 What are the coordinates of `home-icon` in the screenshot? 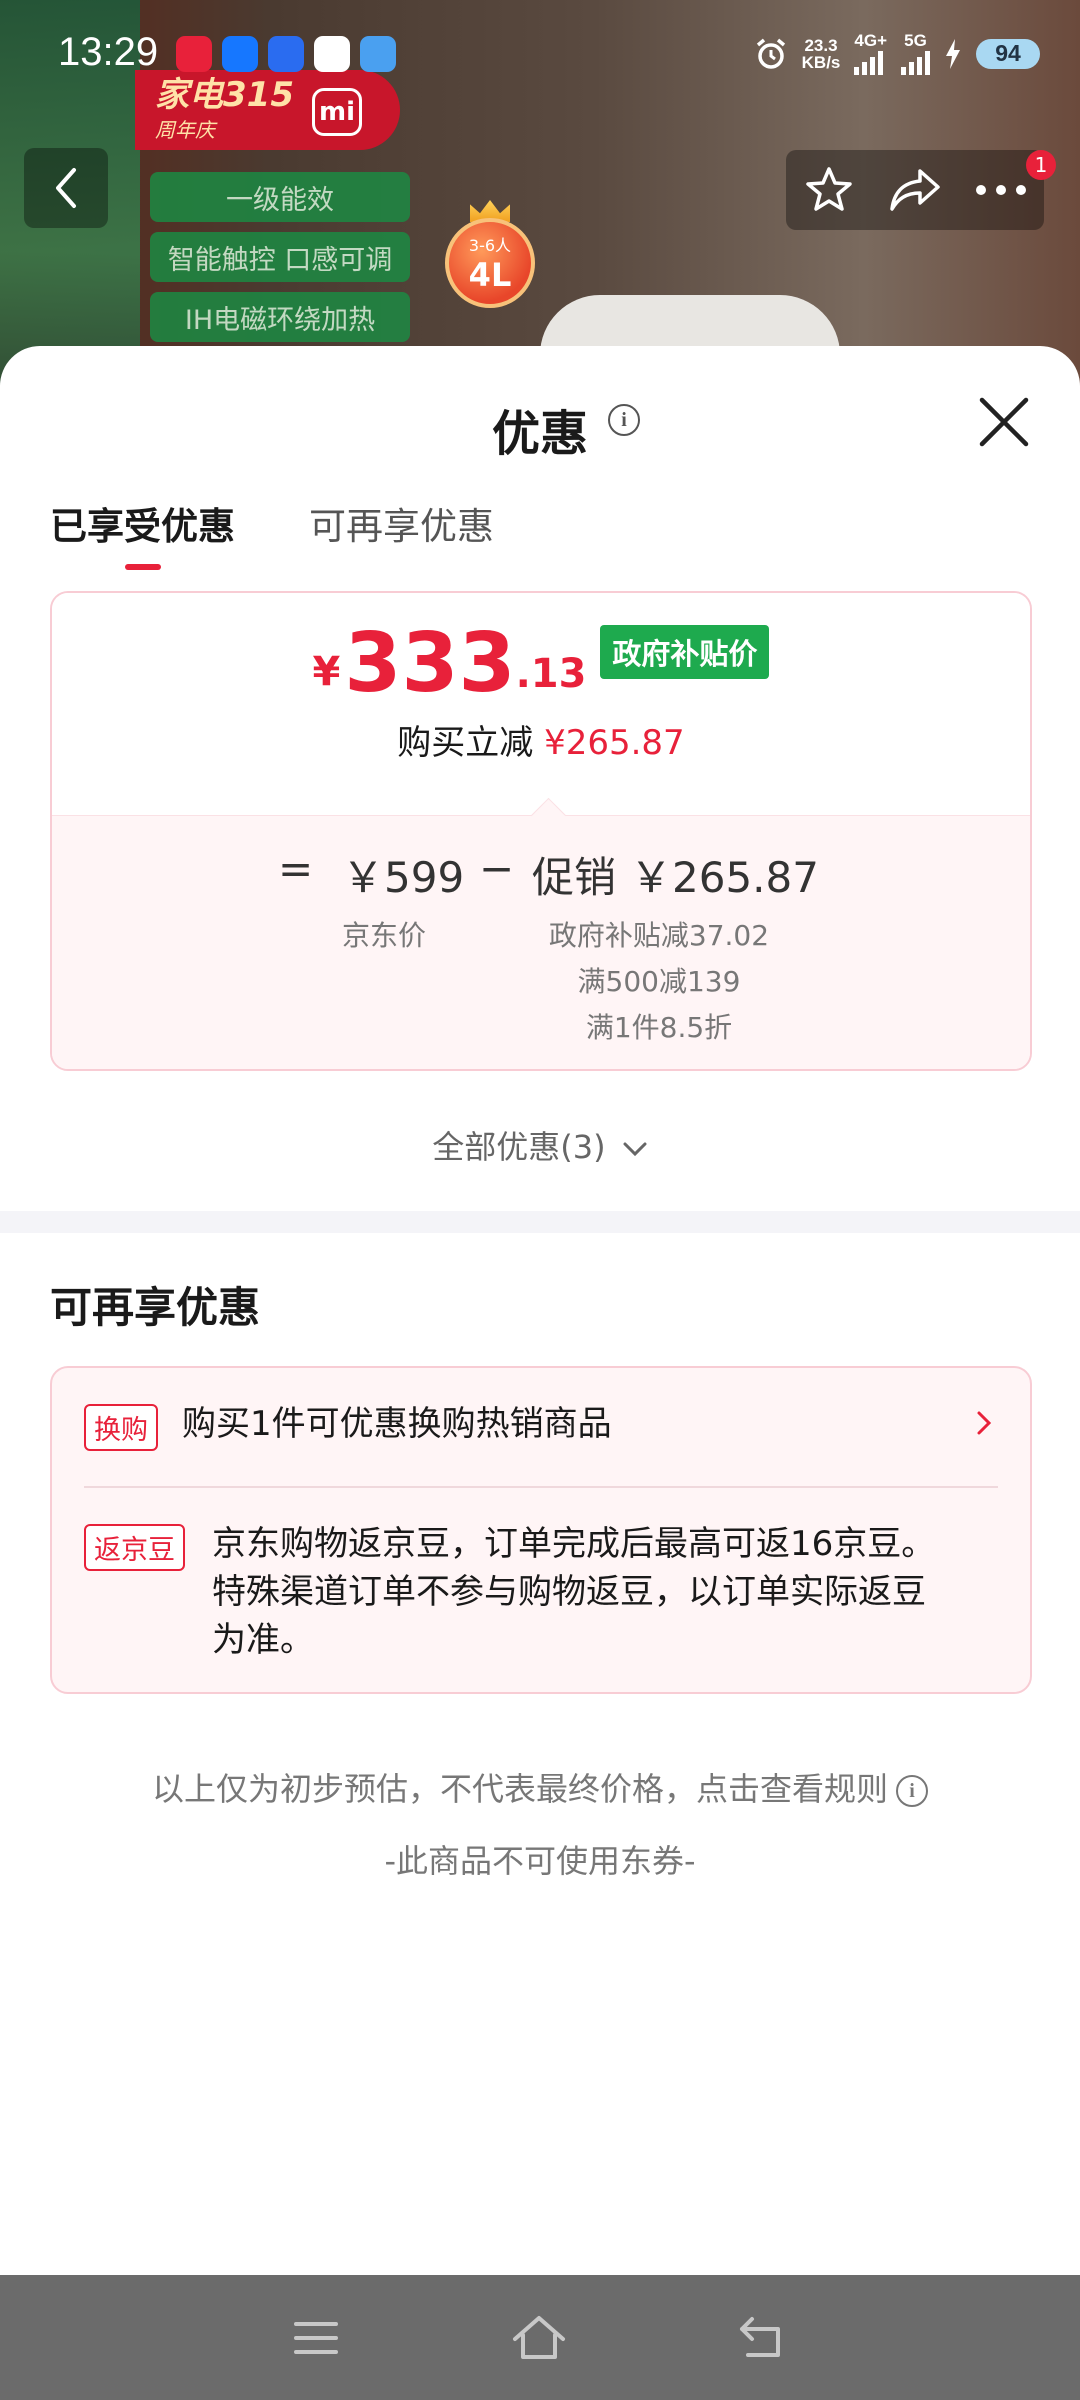 It's located at (539, 2338).